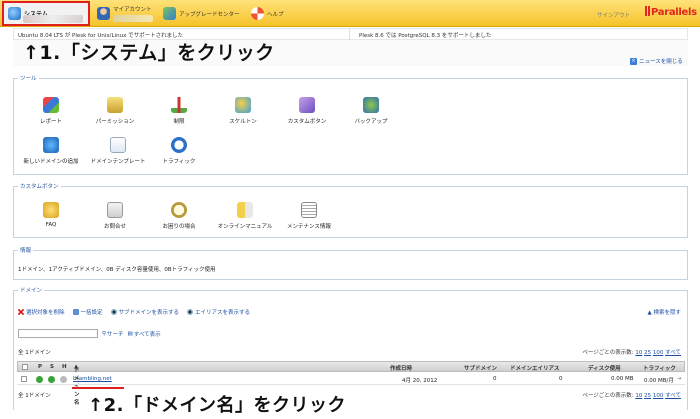 Image resolution: width=700 pixels, height=419 pixels. Describe the element at coordinates (633, 61) in the screenshot. I see `close-icon: ×` at that location.